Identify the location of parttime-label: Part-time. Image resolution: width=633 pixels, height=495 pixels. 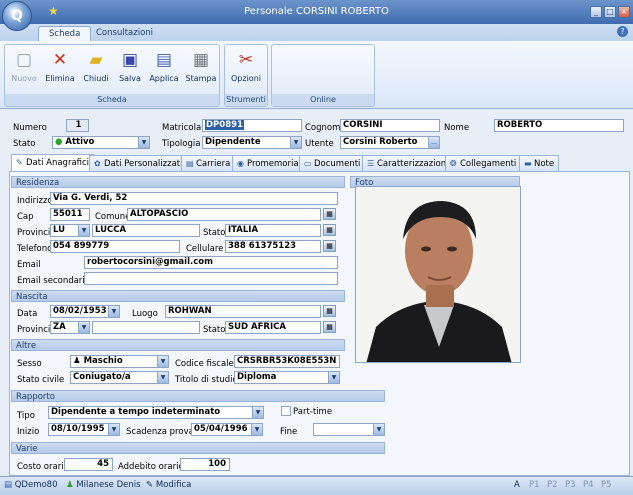
(313, 412).